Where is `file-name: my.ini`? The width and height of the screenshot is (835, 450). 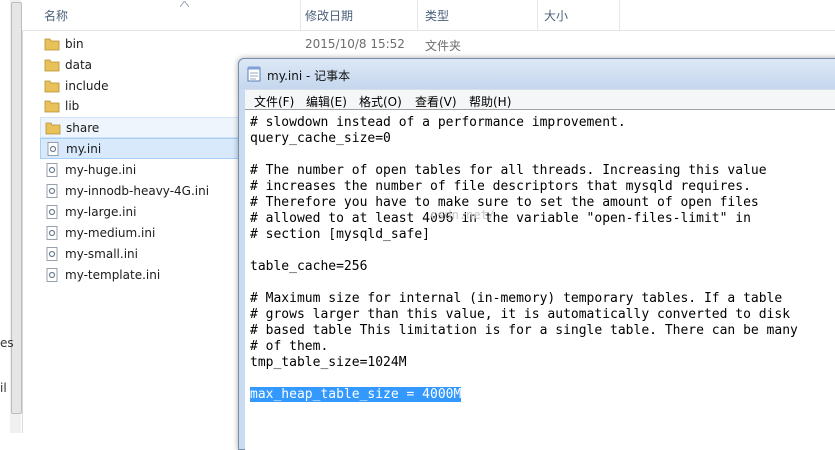
file-name: my.ini is located at coordinates (84, 149).